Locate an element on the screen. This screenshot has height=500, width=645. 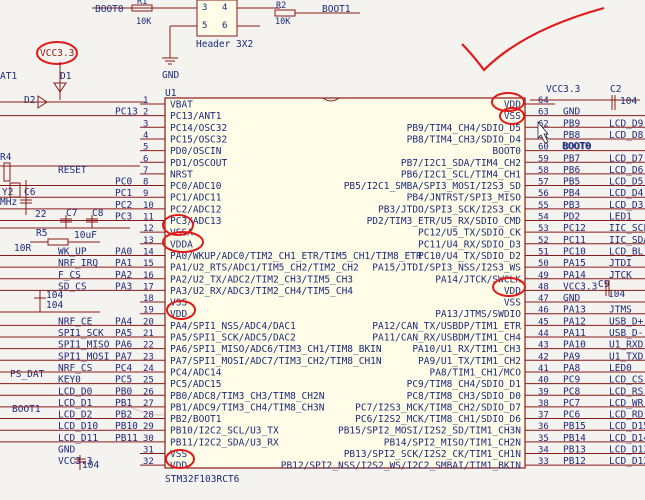
left-port-label: PA4 is located at coordinates (123, 321).